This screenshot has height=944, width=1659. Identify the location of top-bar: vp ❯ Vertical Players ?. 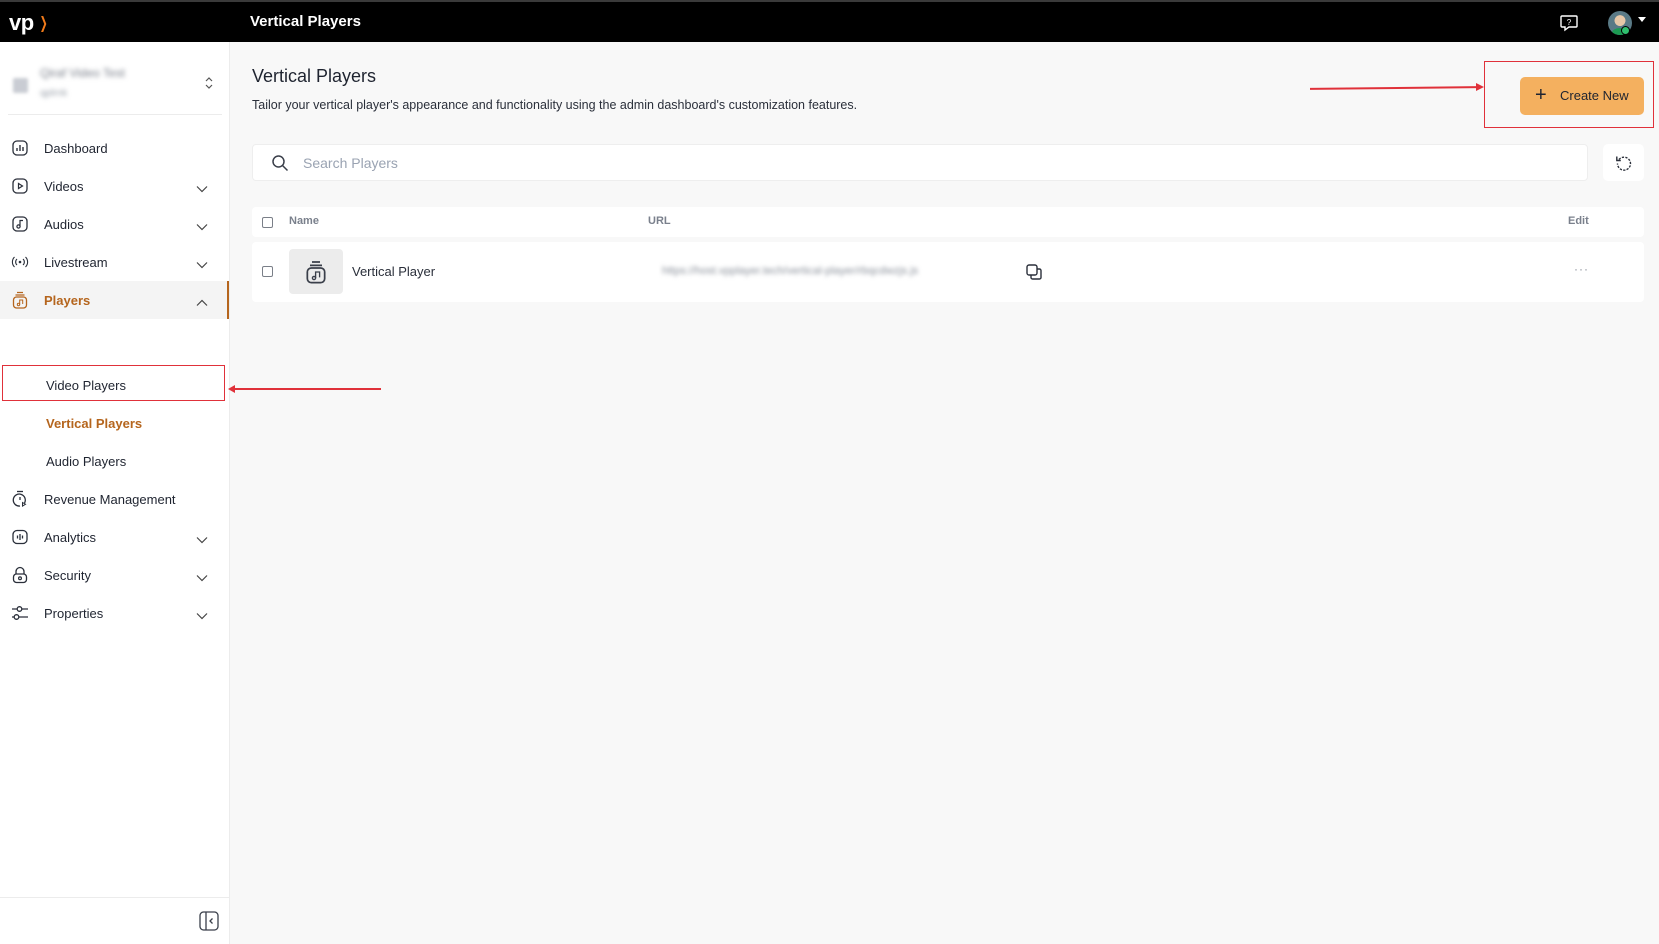
(829, 21).